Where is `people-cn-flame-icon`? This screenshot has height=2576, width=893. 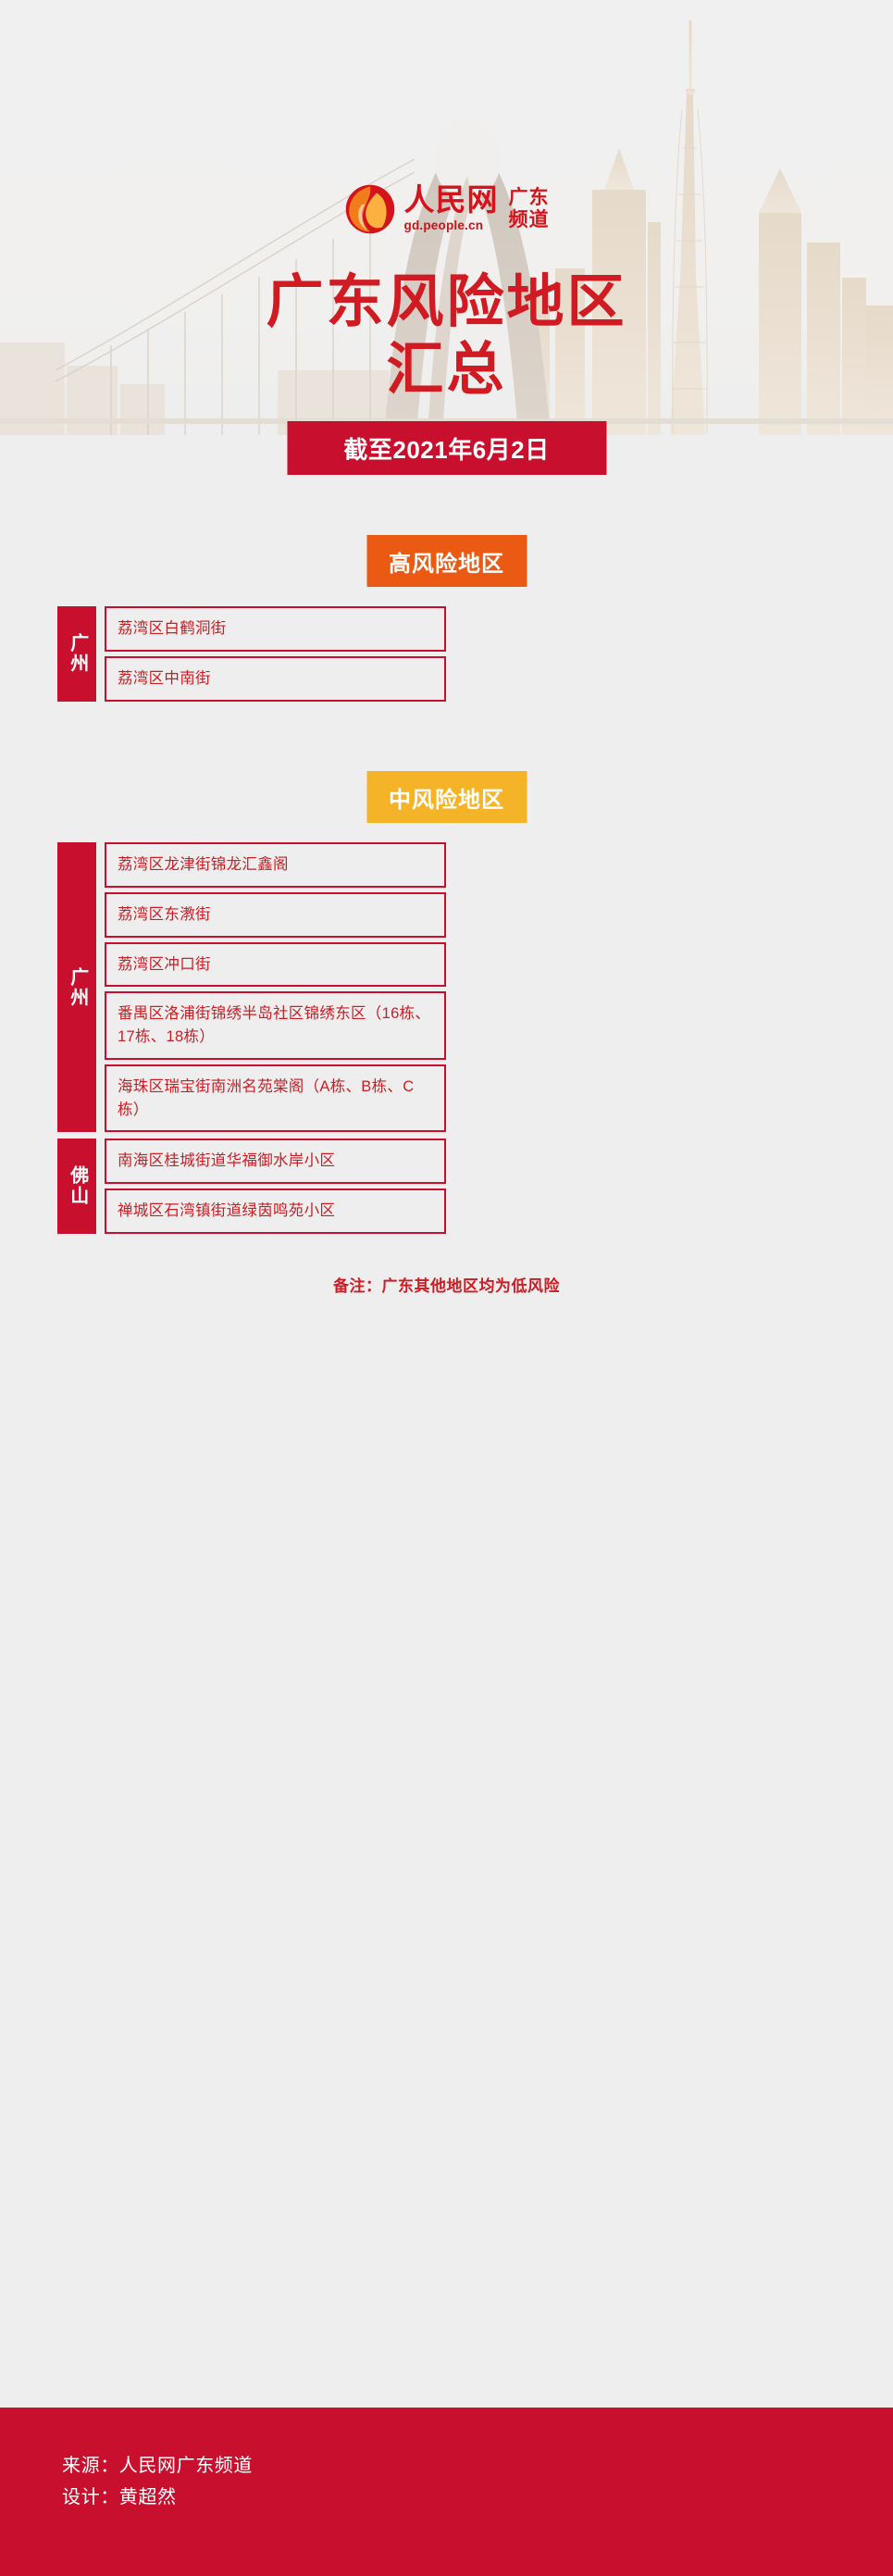
people-cn-flame-icon is located at coordinates (369, 209).